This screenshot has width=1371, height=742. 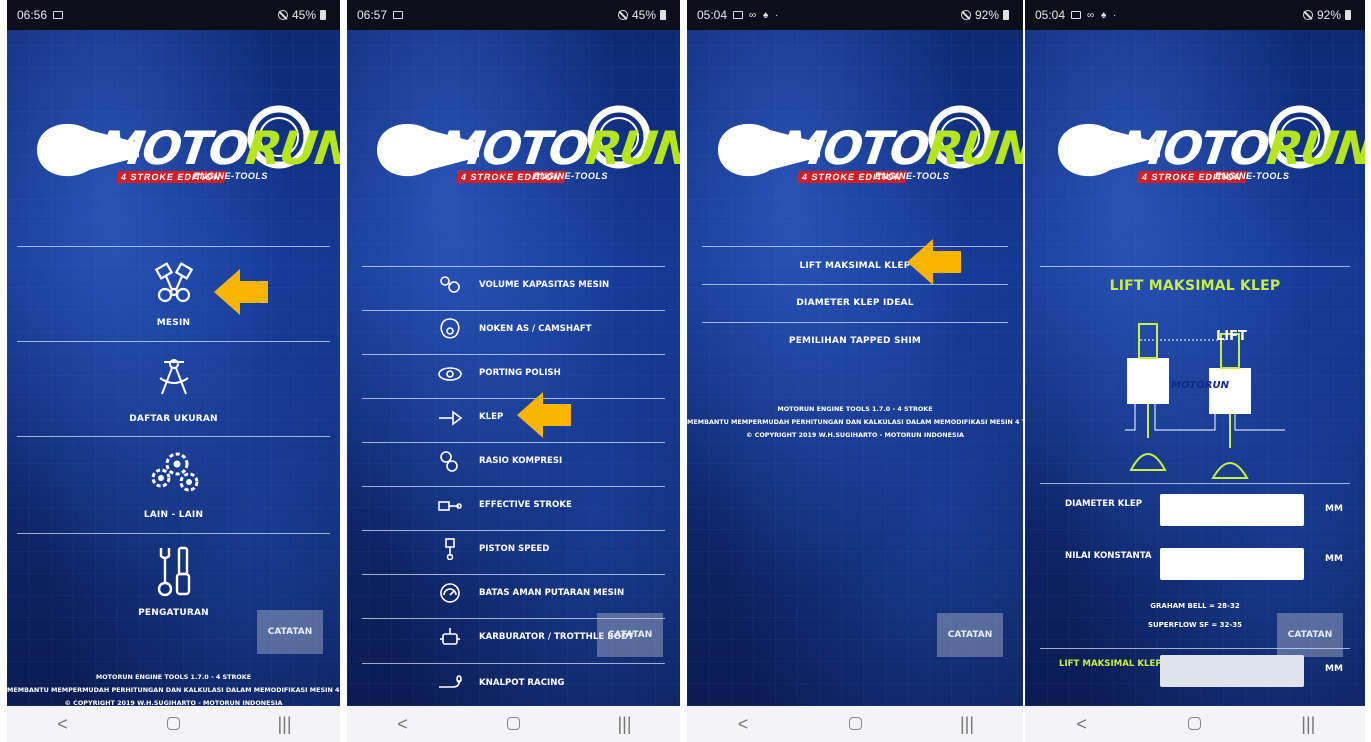 I want to click on status-time: 06:57, so click(x=372, y=15).